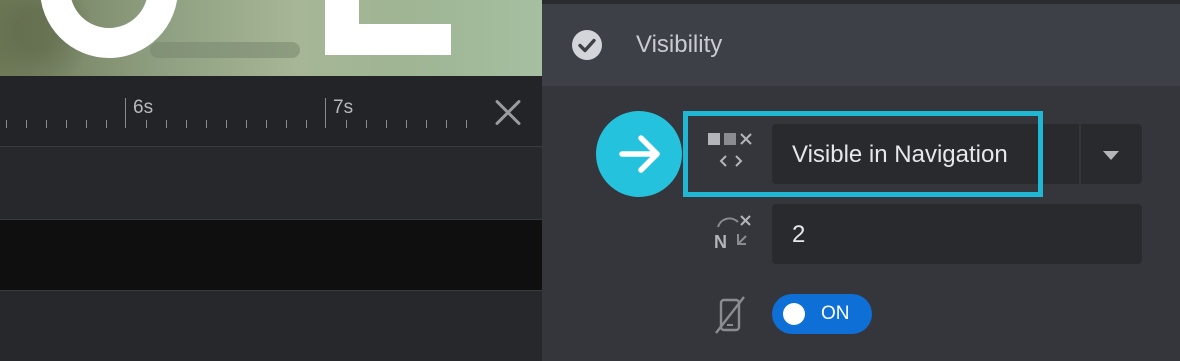 The image size is (1180, 361). What do you see at coordinates (835, 313) in the screenshot?
I see `toggle-label: ON` at bounding box center [835, 313].